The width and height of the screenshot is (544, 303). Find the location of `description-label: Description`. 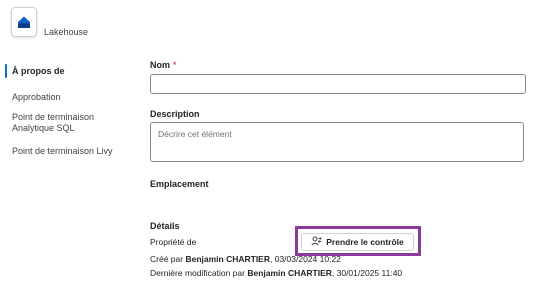

description-label: Description is located at coordinates (175, 114).